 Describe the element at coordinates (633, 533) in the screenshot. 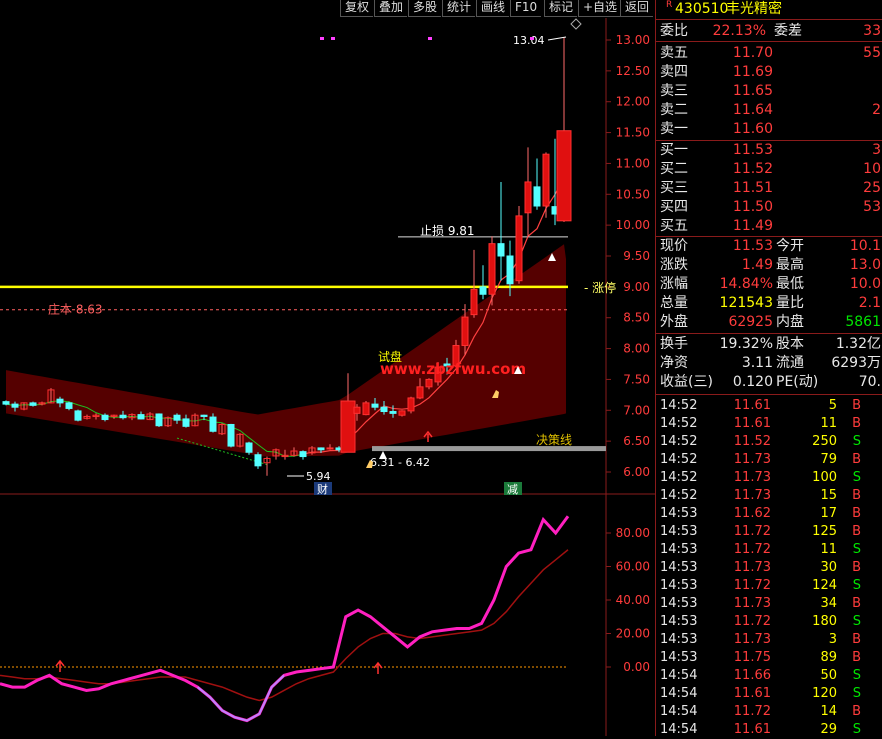

I see `osc-tick-label: 80.00` at that location.